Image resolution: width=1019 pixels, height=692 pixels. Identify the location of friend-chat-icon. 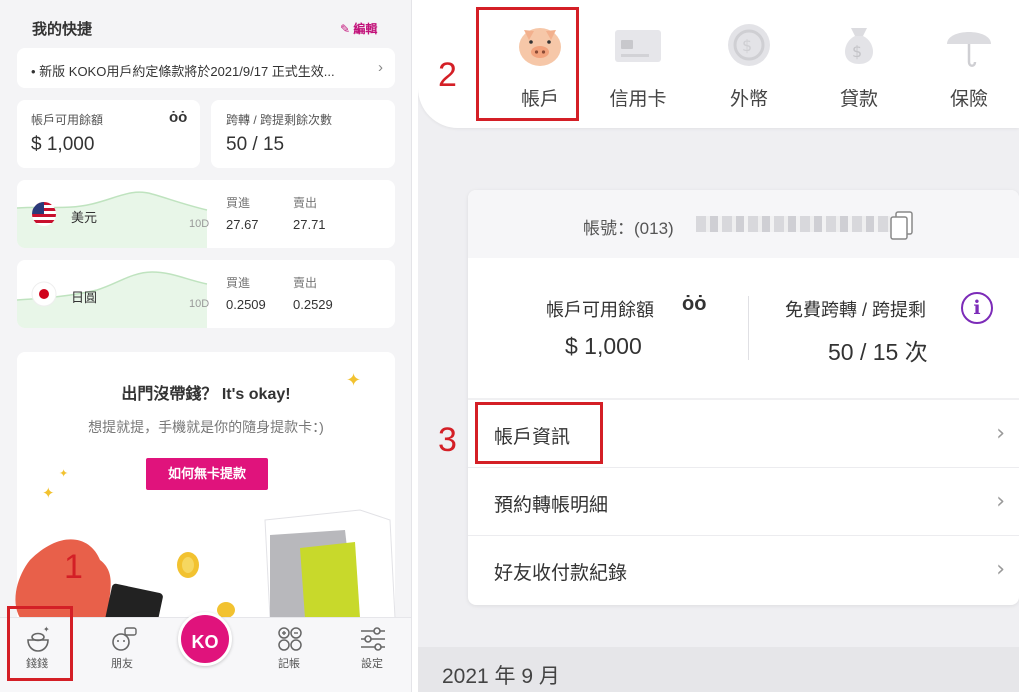
(124, 639).